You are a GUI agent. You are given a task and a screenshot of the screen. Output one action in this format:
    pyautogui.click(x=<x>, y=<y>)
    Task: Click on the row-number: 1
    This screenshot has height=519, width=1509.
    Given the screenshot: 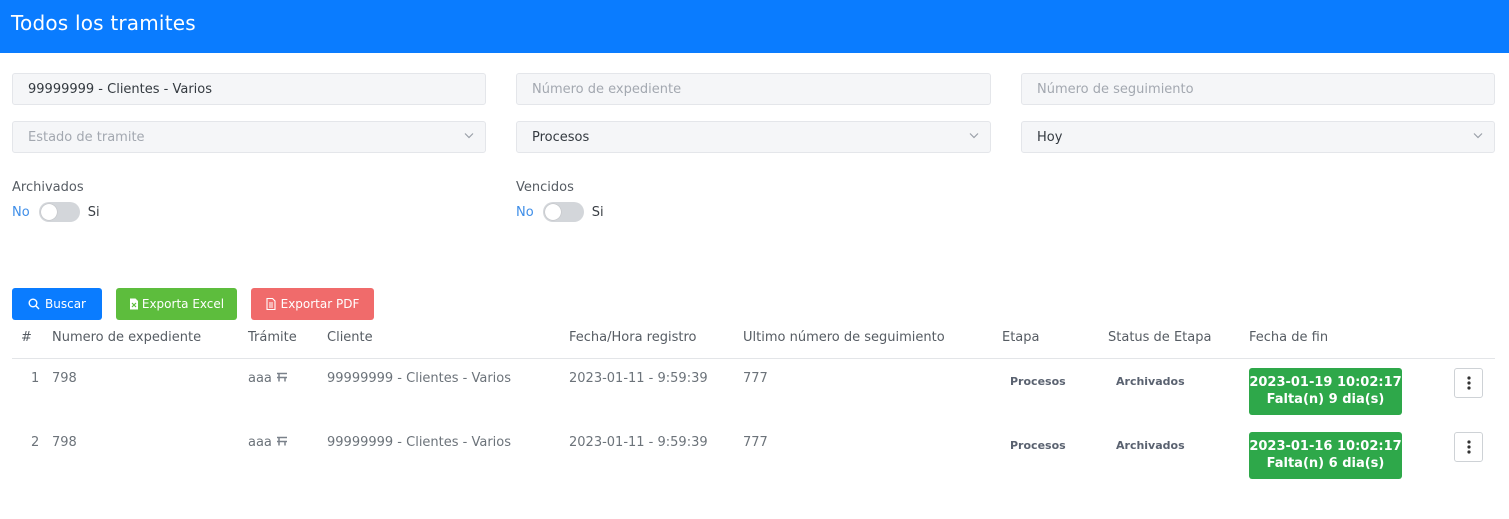 What is the action you would take?
    pyautogui.click(x=35, y=378)
    